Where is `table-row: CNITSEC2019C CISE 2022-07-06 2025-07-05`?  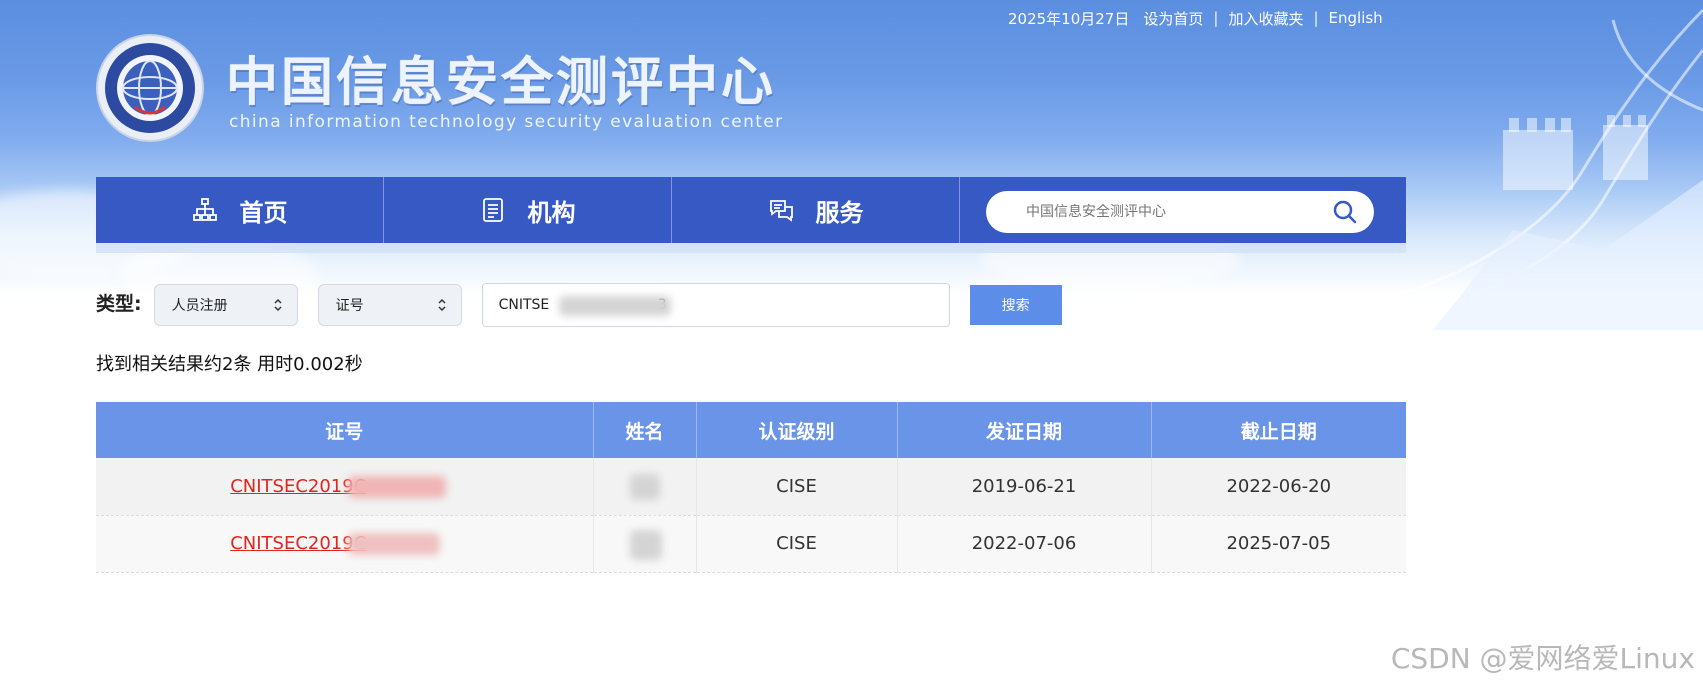
table-row: CNITSEC2019C CISE 2022-07-06 2025-07-05 is located at coordinates (751, 544).